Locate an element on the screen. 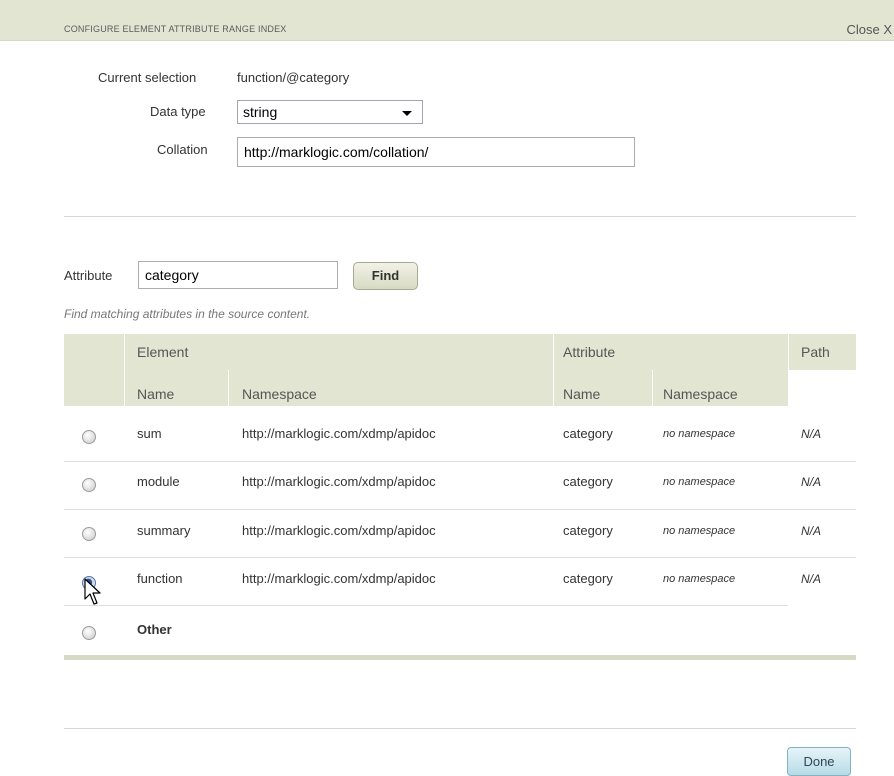  attribute-label: Attribute is located at coordinates (88, 275).